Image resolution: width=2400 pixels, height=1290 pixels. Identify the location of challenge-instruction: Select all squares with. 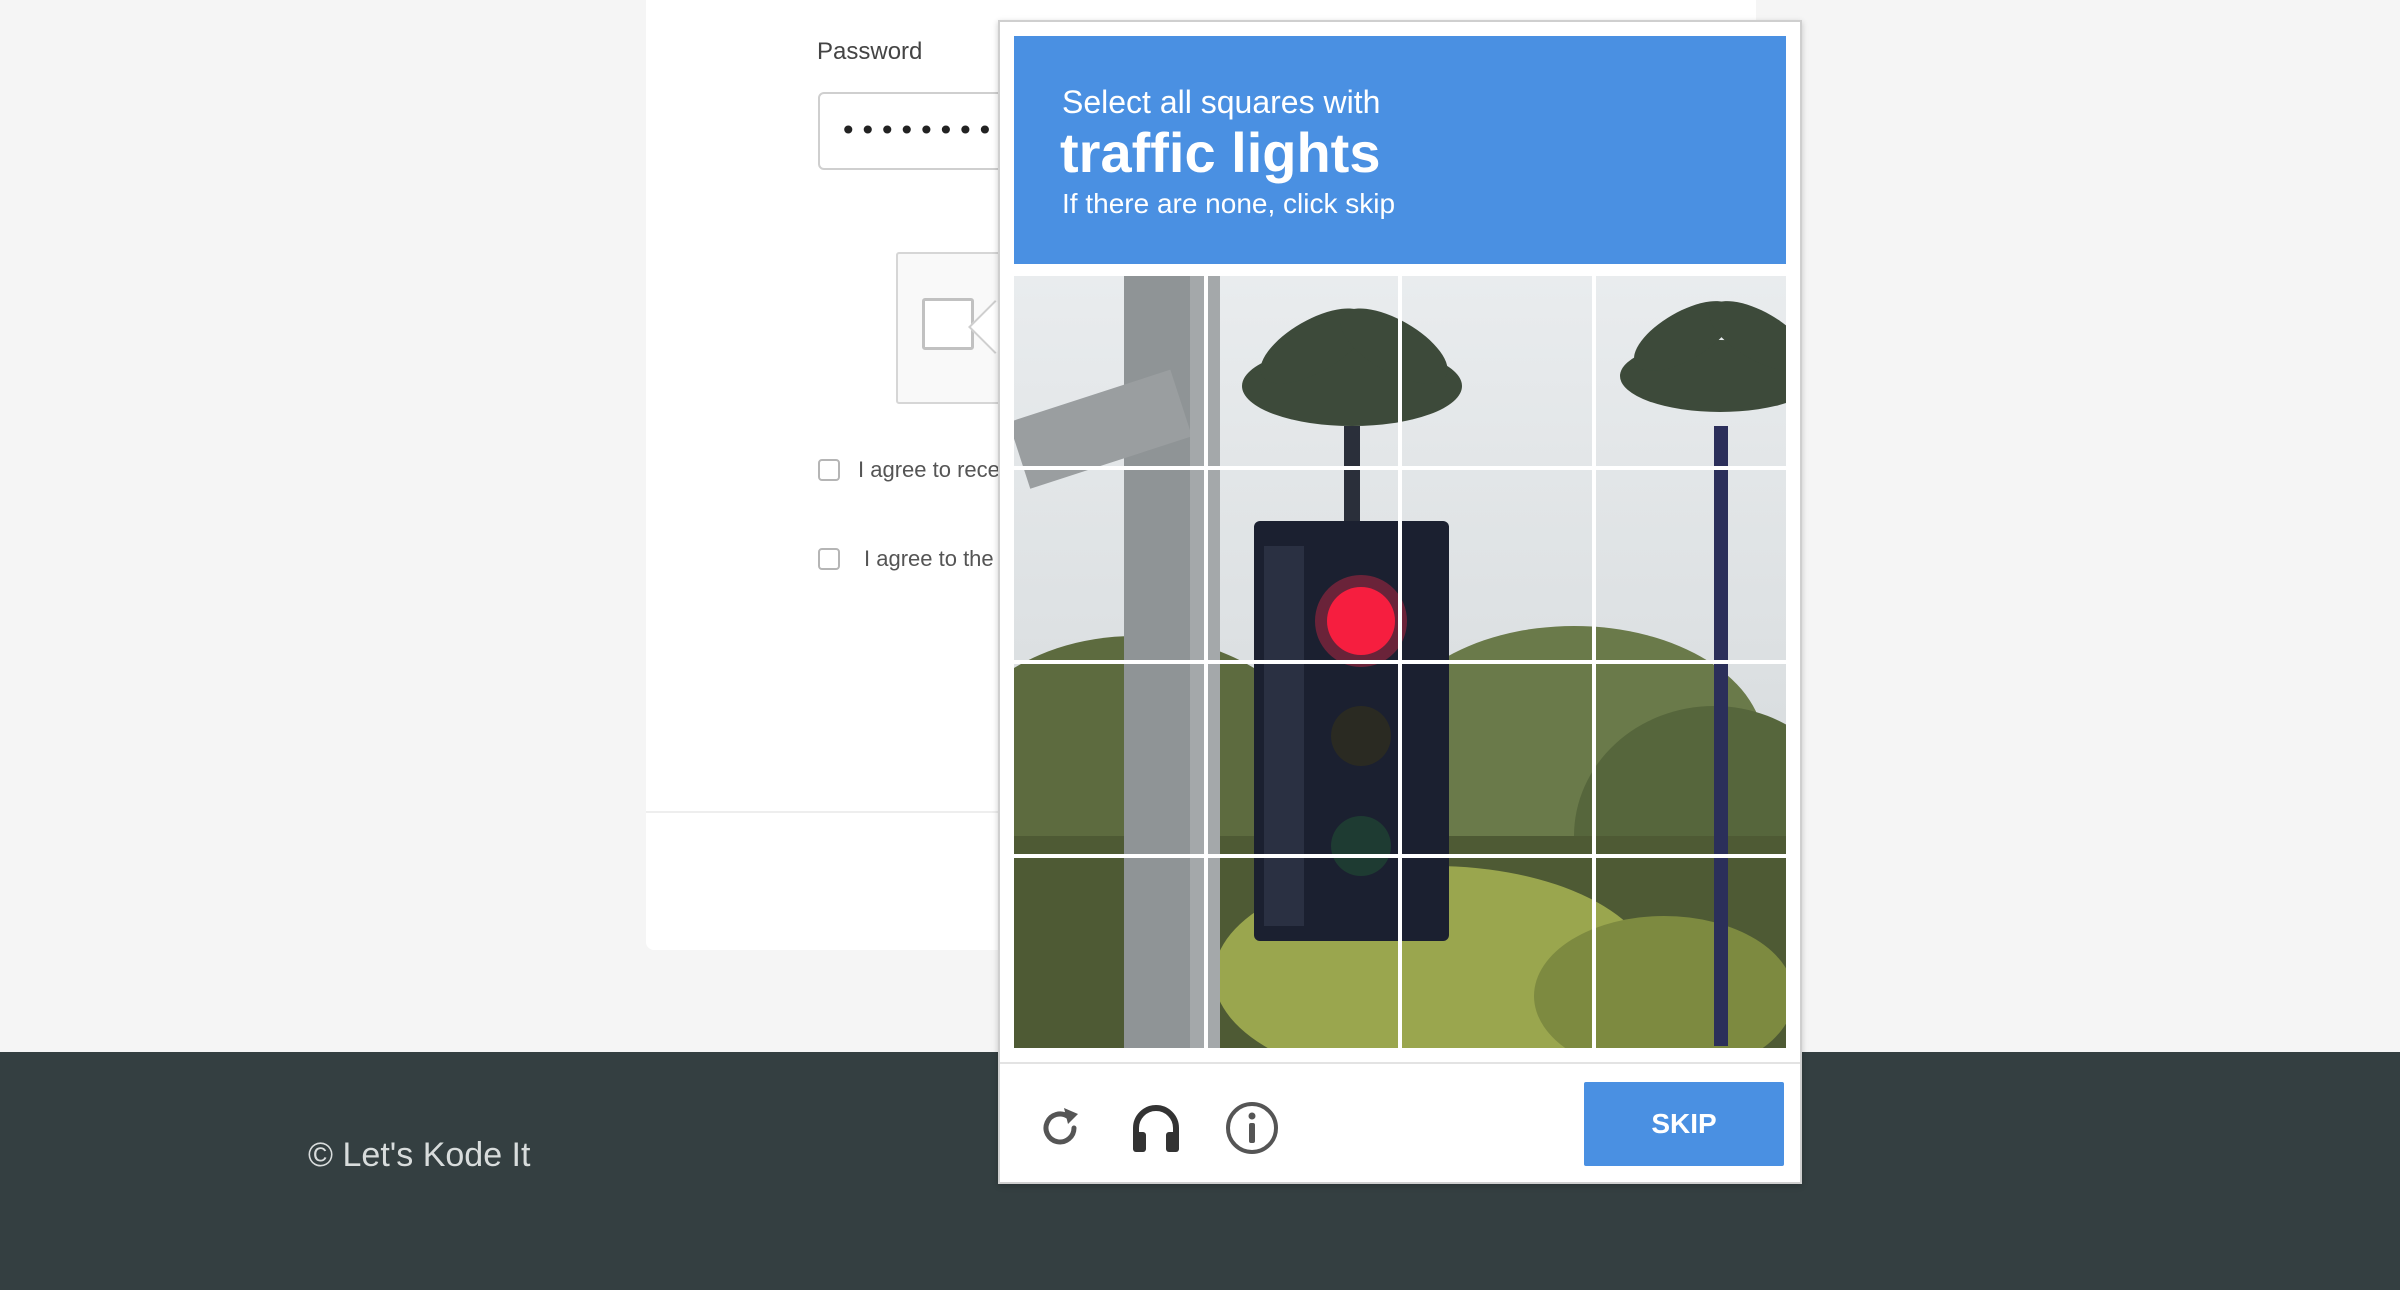
(1221, 102).